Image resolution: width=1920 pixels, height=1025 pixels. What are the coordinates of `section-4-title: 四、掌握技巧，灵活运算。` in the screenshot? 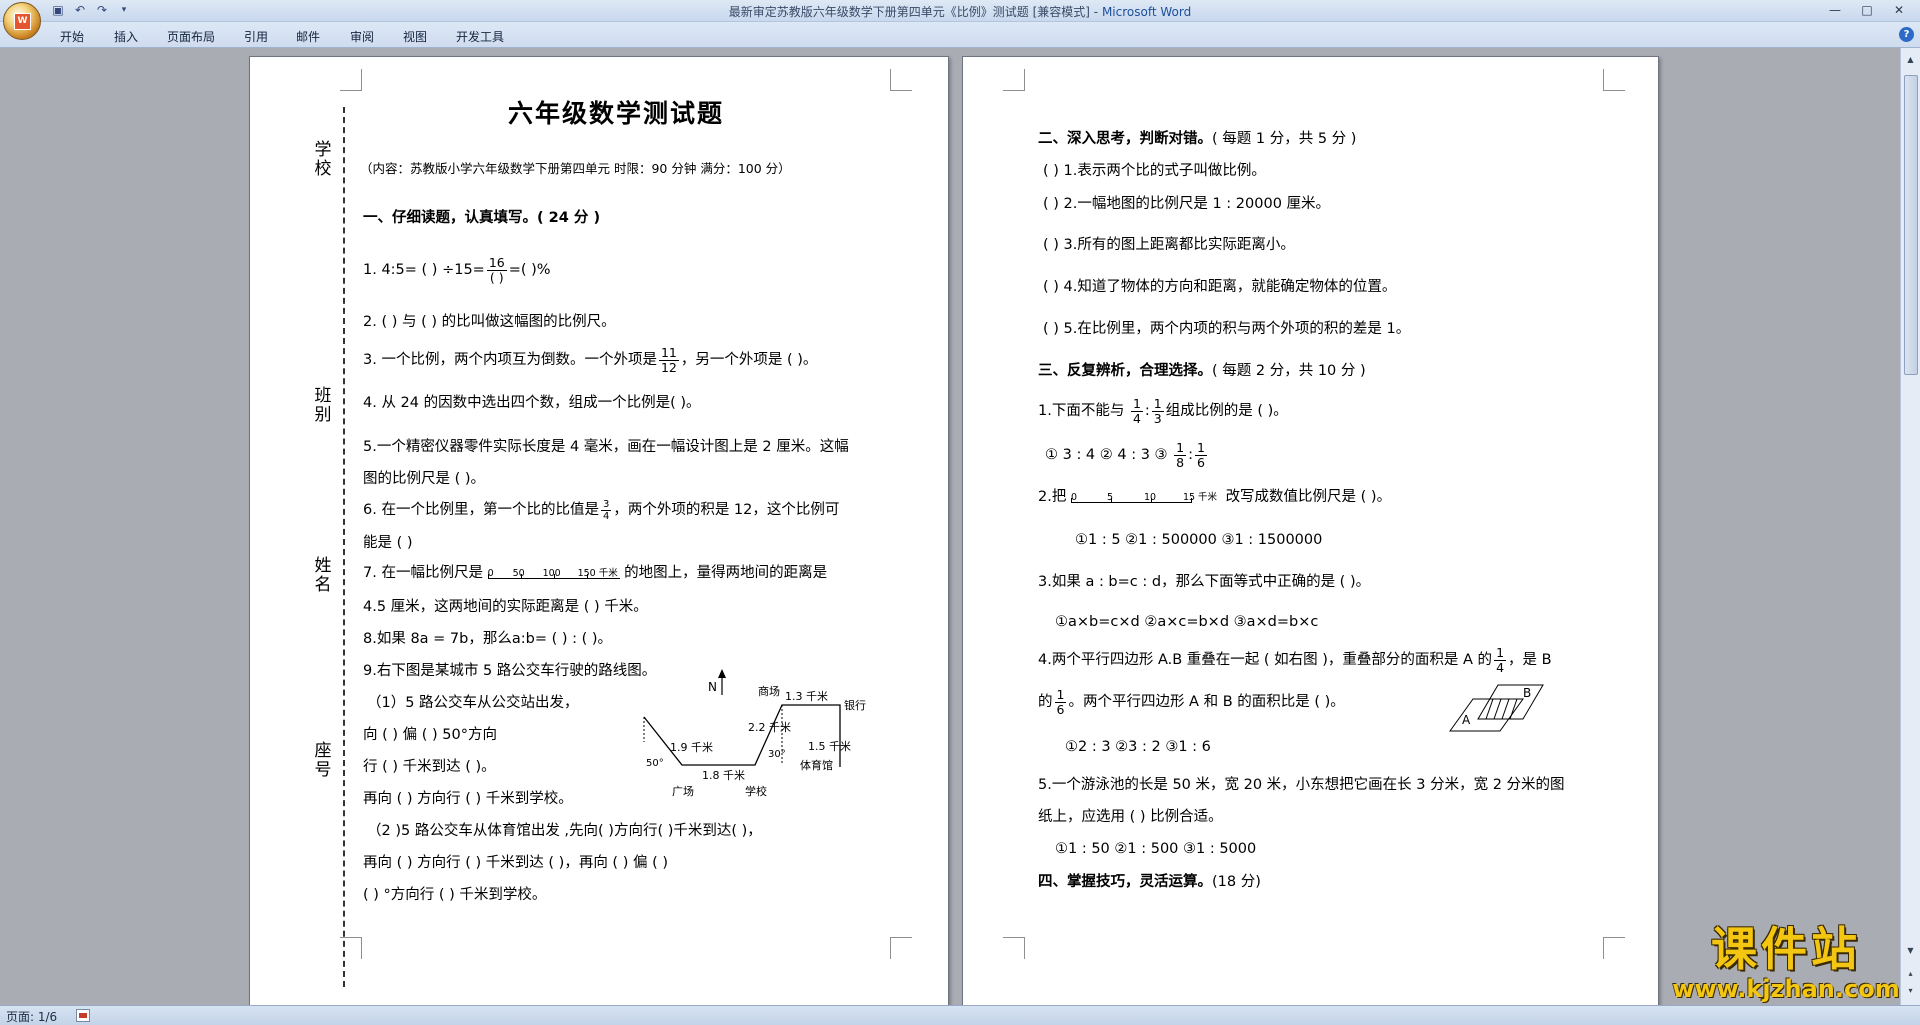 It's located at (1125, 882).